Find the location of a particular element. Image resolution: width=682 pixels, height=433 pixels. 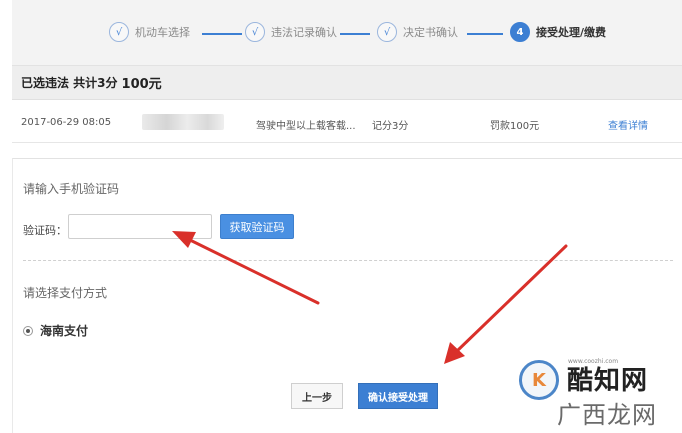

payment-option-hainan: 海南支付 is located at coordinates (55, 330).